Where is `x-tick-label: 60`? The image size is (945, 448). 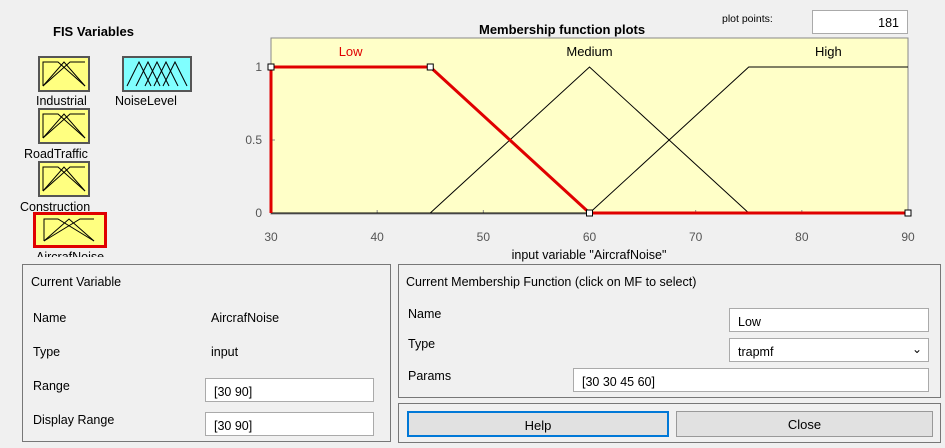
x-tick-label: 60 is located at coordinates (590, 237).